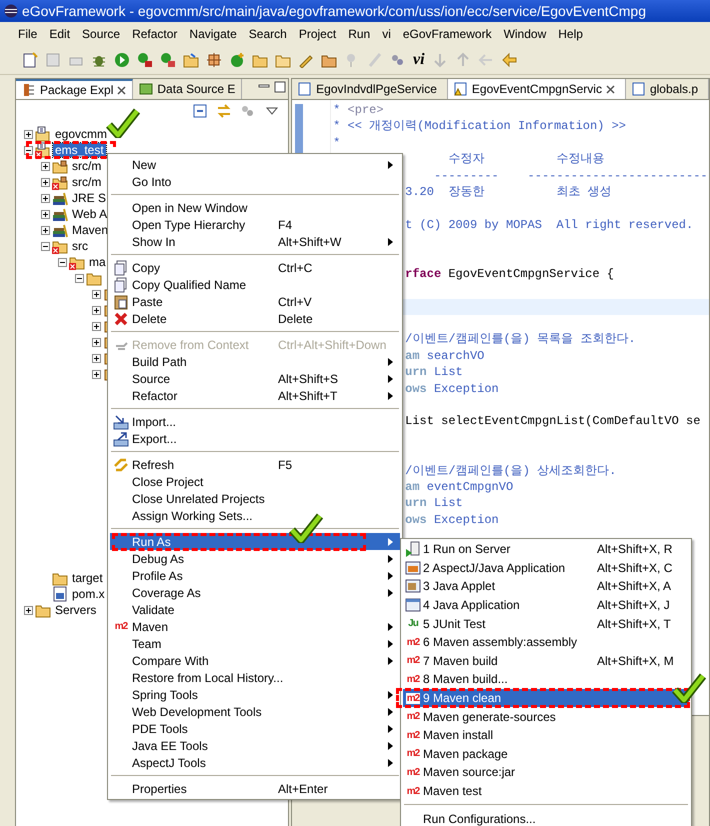 This screenshot has width=710, height=826. What do you see at coordinates (28, 34) in the screenshot?
I see `menu-bar-item: File` at bounding box center [28, 34].